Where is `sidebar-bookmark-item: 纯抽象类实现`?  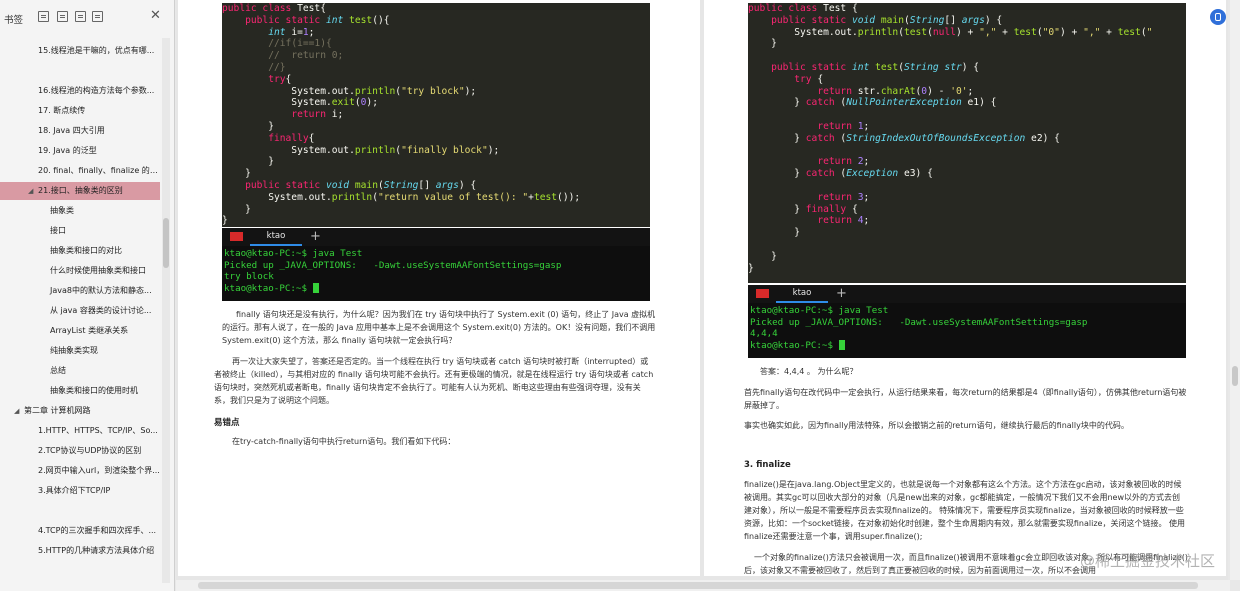
sidebar-bookmark-item: 纯抽象类实现 is located at coordinates (80, 351).